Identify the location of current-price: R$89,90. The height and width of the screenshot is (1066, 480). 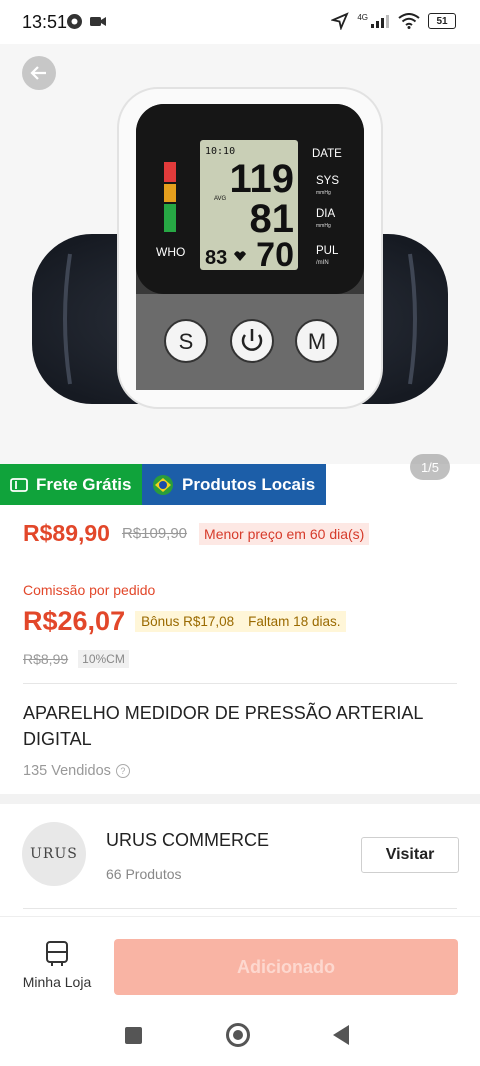
(66, 533).